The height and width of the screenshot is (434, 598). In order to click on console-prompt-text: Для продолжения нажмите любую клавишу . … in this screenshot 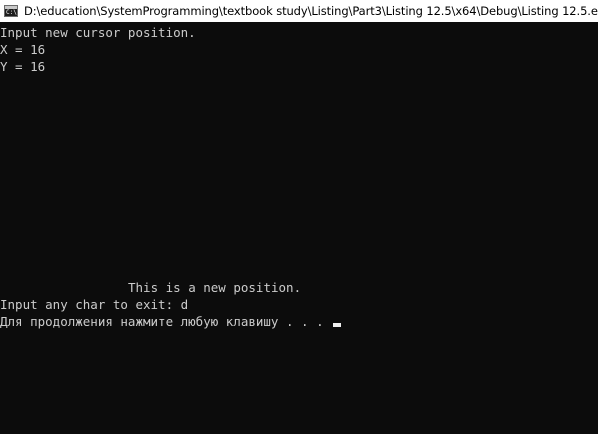, I will do `click(166, 321)`.